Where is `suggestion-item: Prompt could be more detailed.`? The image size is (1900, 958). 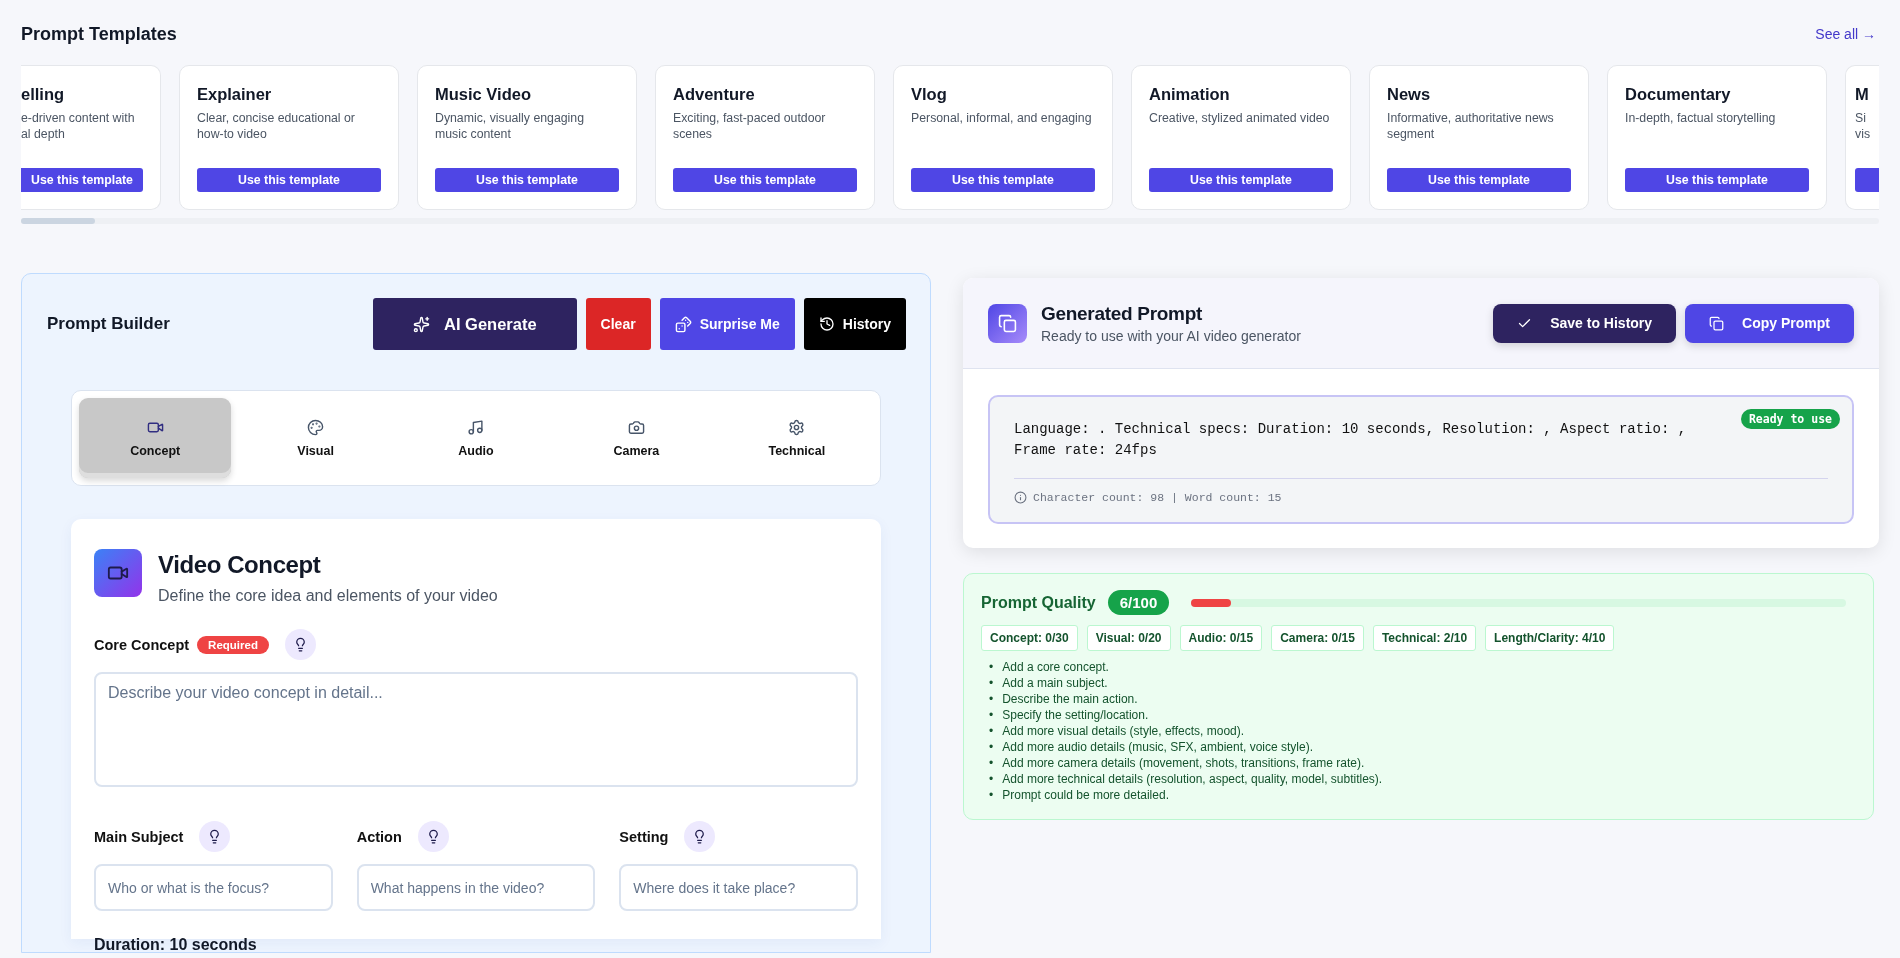 suggestion-item: Prompt could be more detailed. is located at coordinates (1085, 795).